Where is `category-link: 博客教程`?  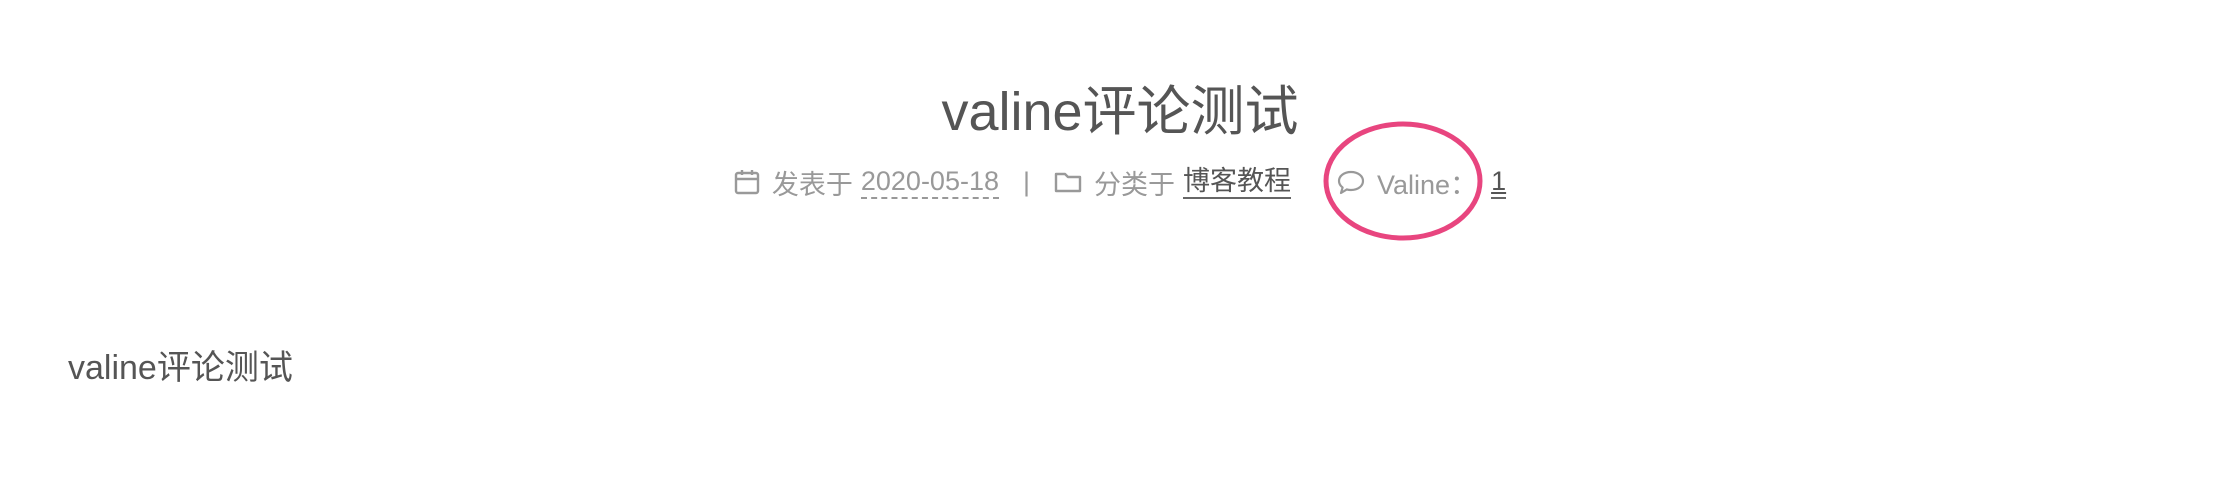 category-link: 博客教程 is located at coordinates (1237, 182).